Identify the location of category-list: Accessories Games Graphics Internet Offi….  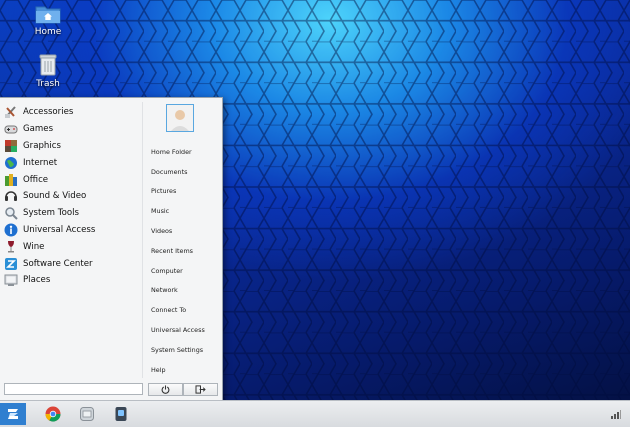
(72, 196).